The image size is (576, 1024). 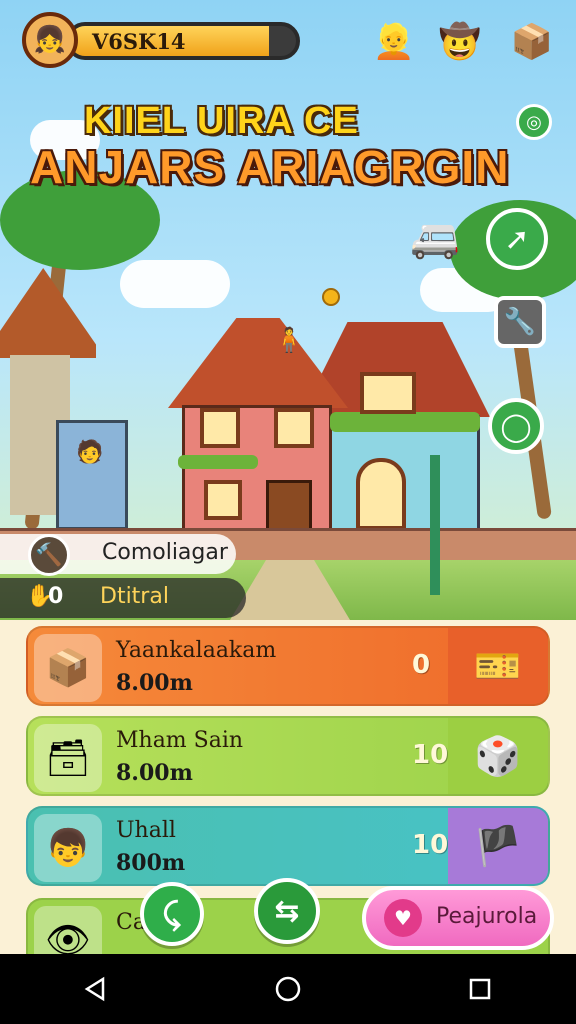 What do you see at coordinates (516, 426) in the screenshot?
I see `cycle-icon: ◯` at bounding box center [516, 426].